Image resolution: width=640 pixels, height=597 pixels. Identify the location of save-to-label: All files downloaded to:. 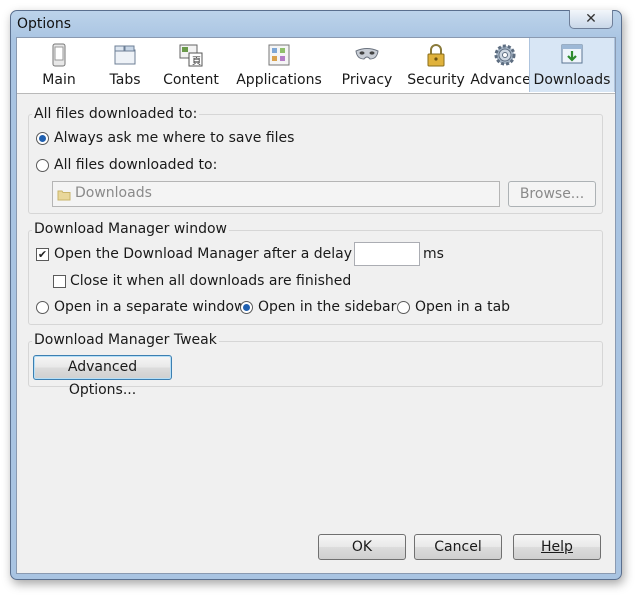
(136, 165).